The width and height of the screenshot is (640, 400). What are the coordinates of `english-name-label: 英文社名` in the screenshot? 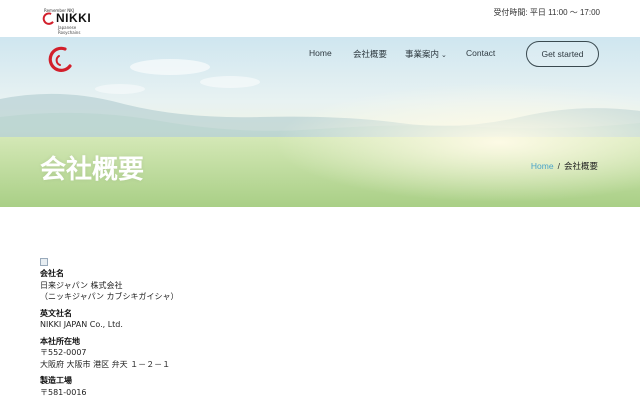 It's located at (56, 313).